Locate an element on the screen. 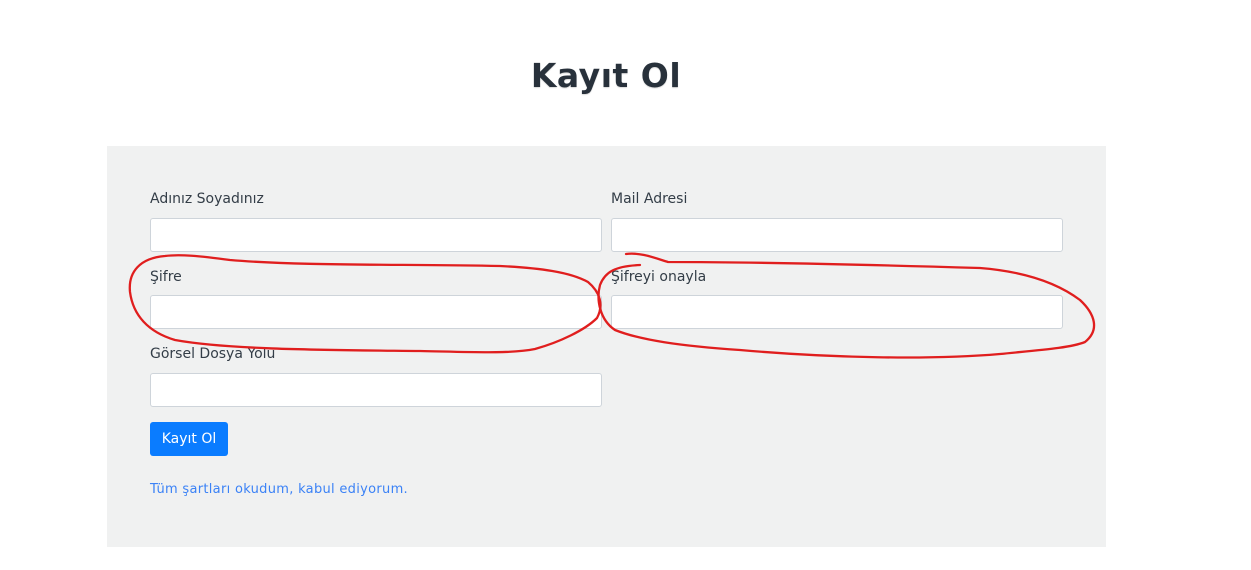 Image resolution: width=1251 pixels, height=570 pixels. email-label: Mail Adresi is located at coordinates (649, 199).